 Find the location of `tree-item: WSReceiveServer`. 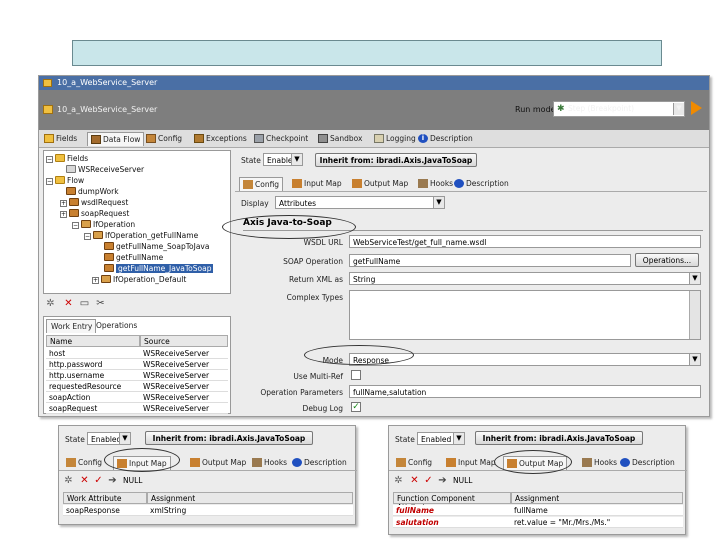

tree-item: WSReceiveServer is located at coordinates (105, 170).